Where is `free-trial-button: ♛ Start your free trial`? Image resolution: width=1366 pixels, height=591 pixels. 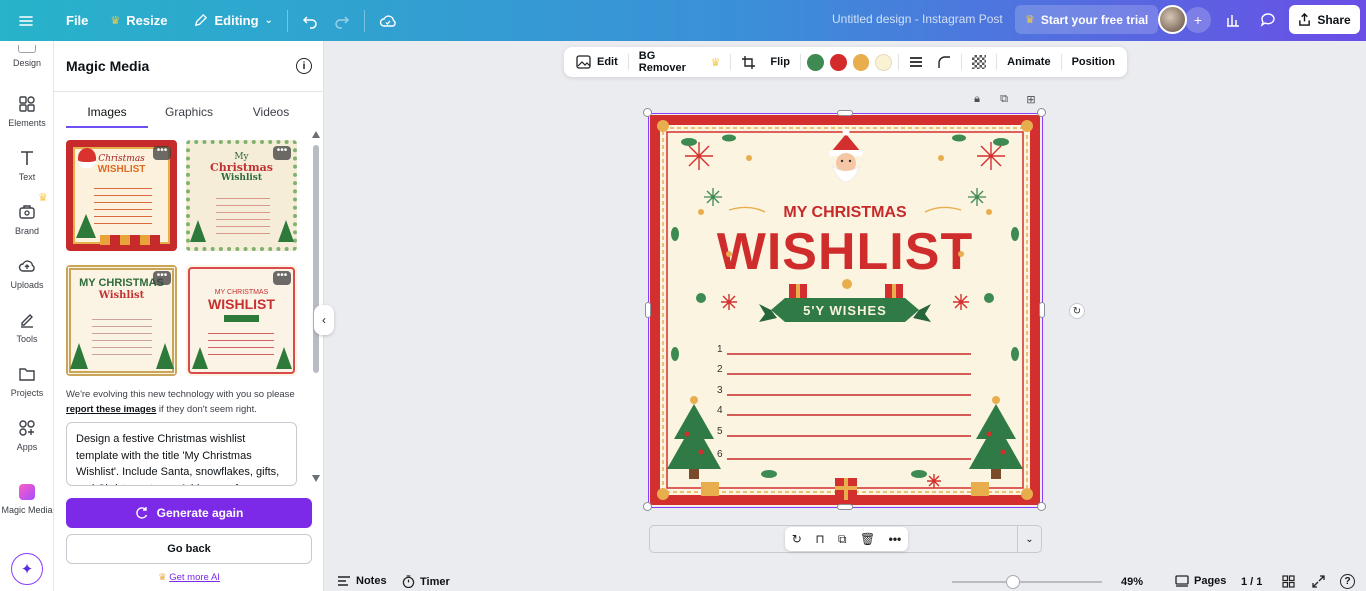 free-trial-button: ♛ Start your free trial is located at coordinates (1087, 19).